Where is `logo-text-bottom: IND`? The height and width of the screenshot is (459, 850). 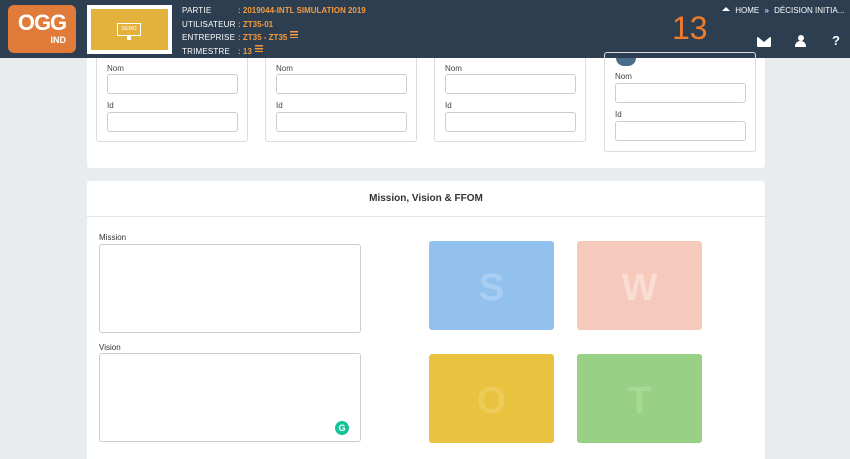 logo-text-bottom: IND is located at coordinates (58, 40).